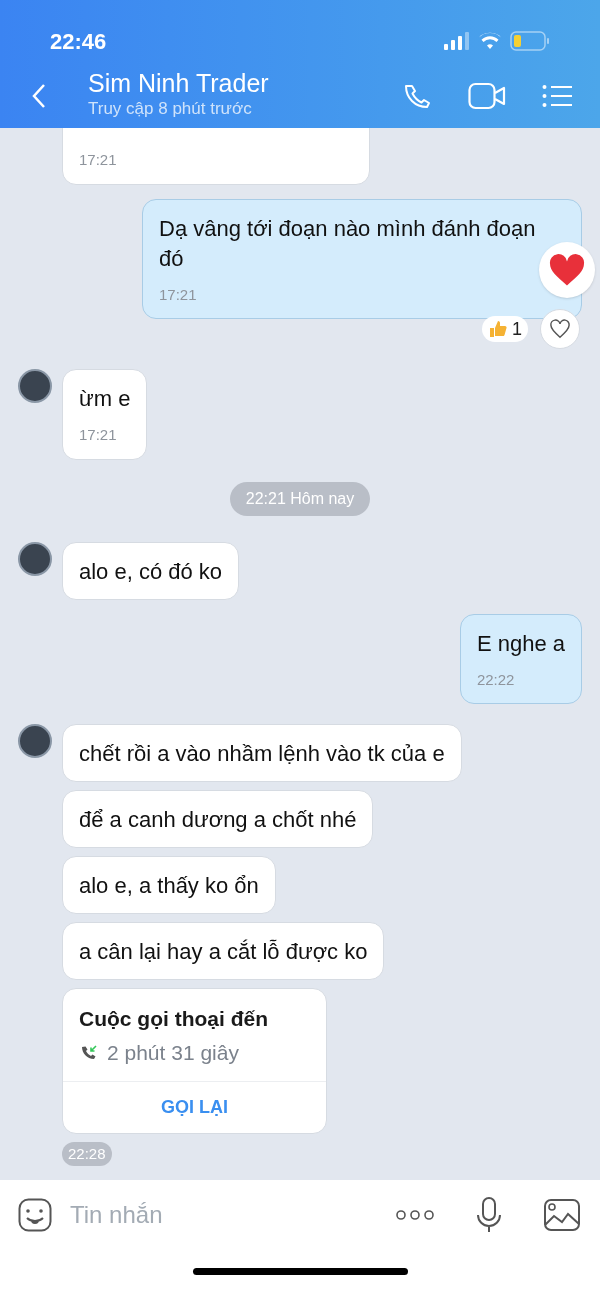  I want to click on message-text: a cân lại hay a cắt lỗ được ko, so click(223, 952).